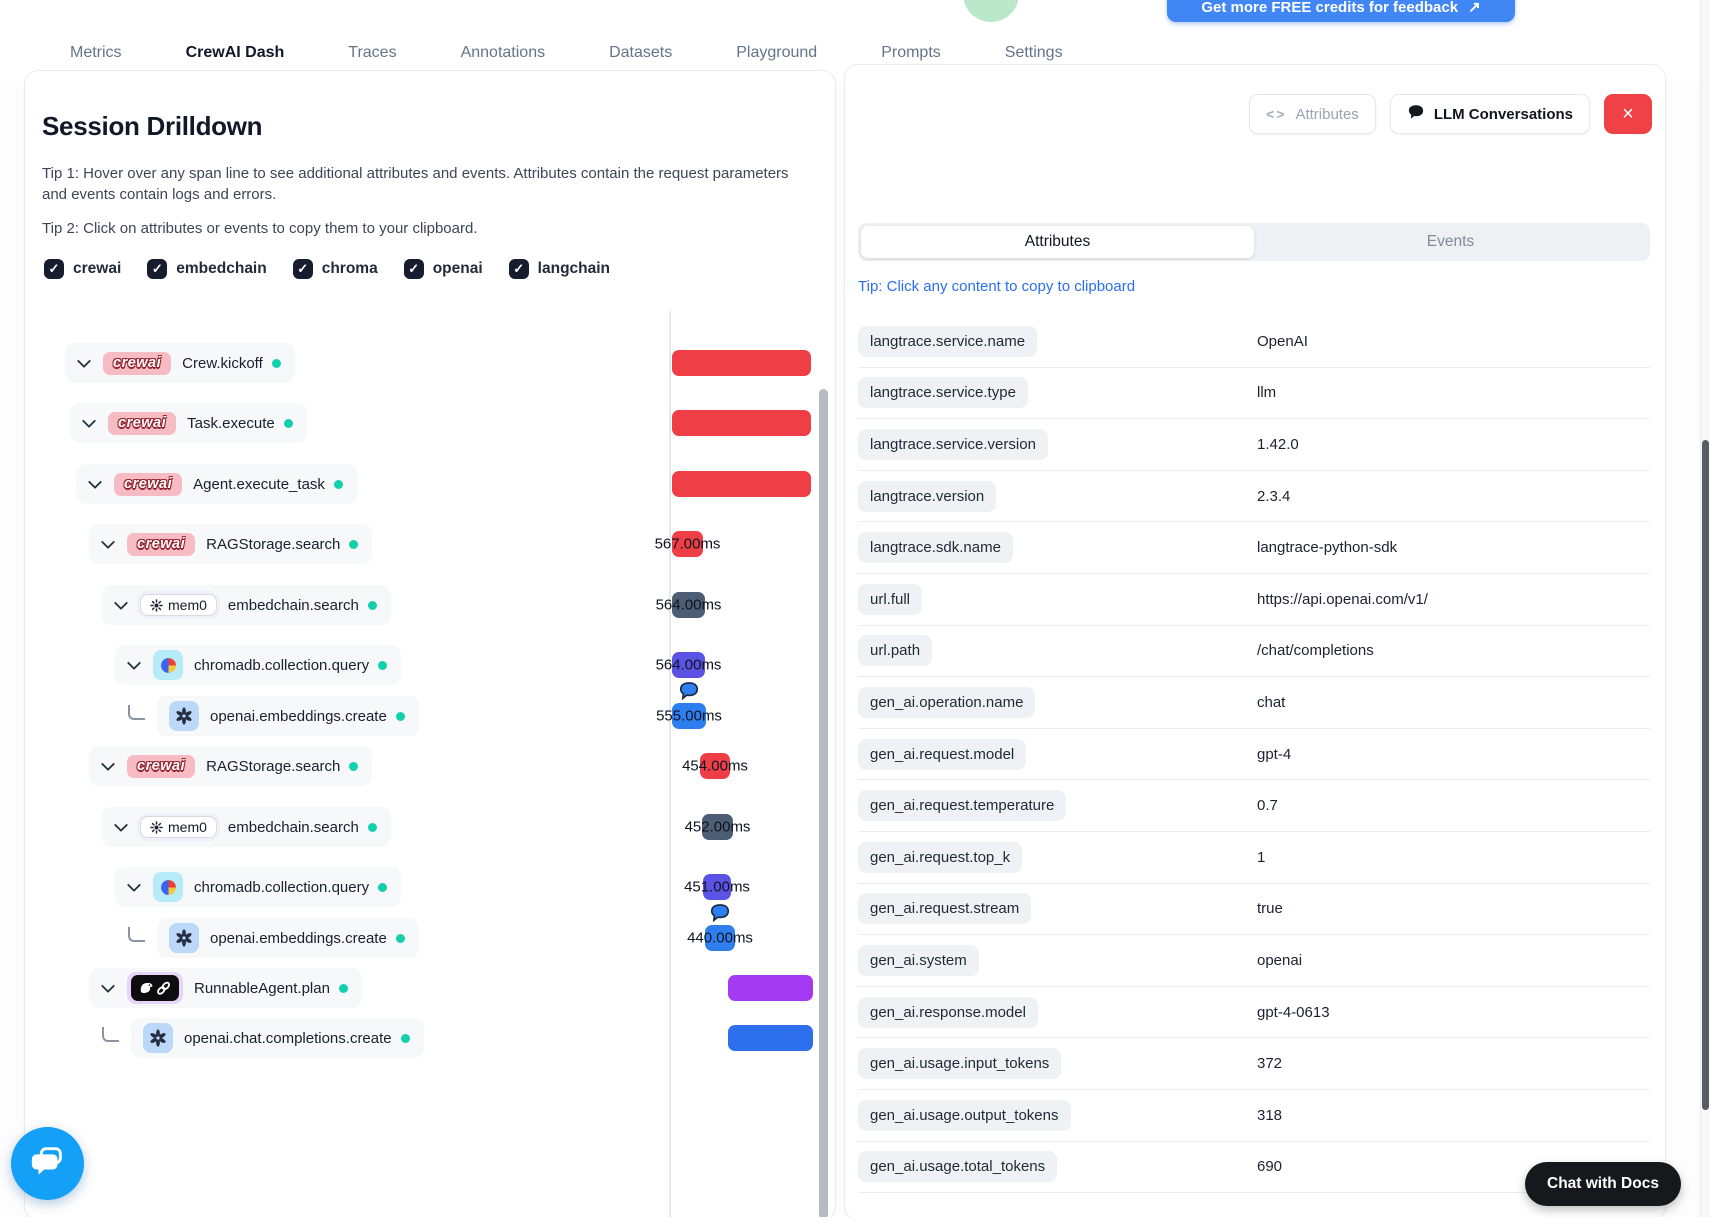 This screenshot has width=1710, height=1217. What do you see at coordinates (1705, 775) in the screenshot?
I see `window-scrollbar-thumb` at bounding box center [1705, 775].